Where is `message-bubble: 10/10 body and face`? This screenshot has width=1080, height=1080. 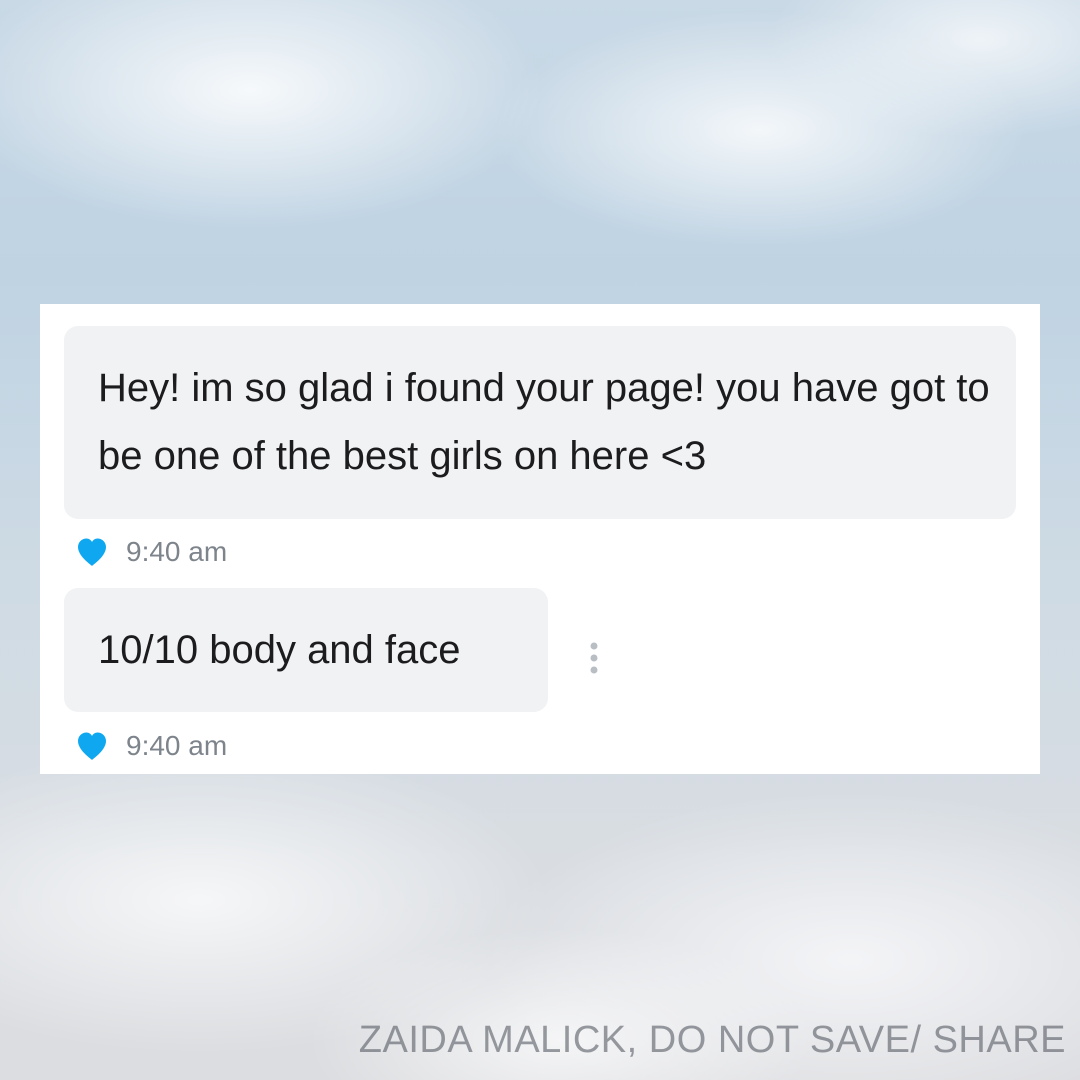 message-bubble: 10/10 body and face is located at coordinates (306, 650).